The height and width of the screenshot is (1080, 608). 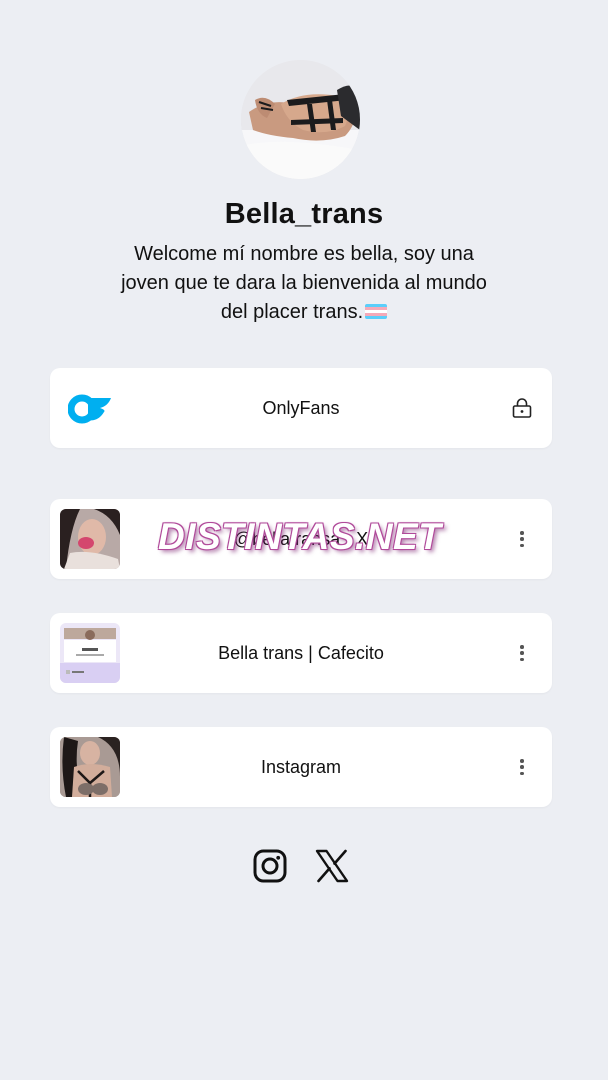 I want to click on profile-avatar, so click(x=300, y=119).